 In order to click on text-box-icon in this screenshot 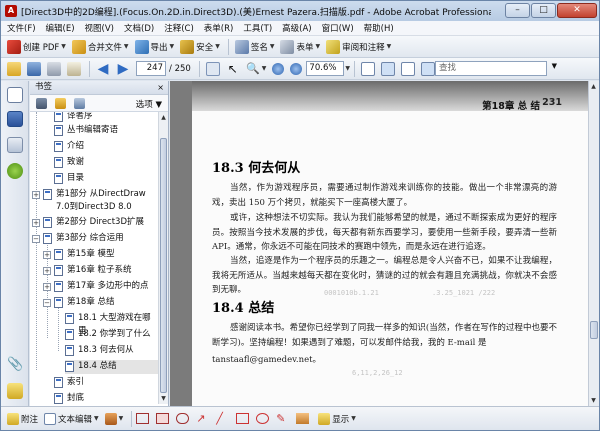, I will do `click(143, 418)`.